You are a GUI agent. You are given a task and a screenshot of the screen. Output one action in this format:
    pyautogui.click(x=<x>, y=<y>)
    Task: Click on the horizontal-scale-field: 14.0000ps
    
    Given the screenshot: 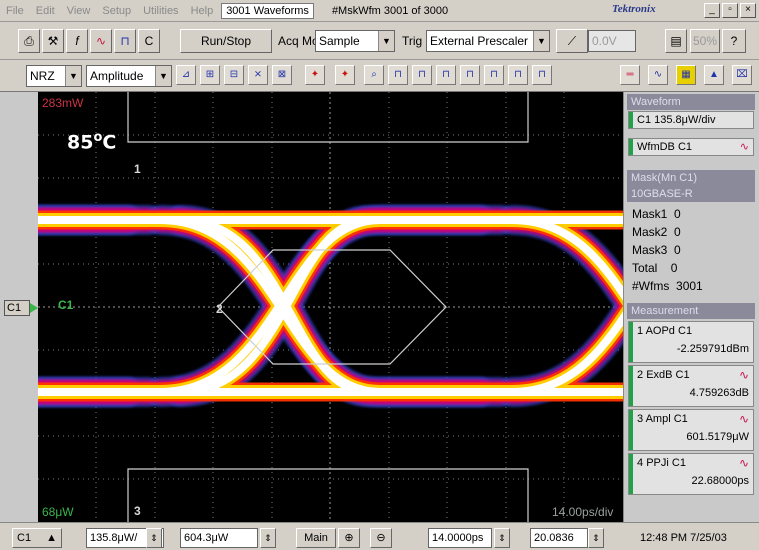 What is the action you would take?
    pyautogui.click(x=460, y=538)
    